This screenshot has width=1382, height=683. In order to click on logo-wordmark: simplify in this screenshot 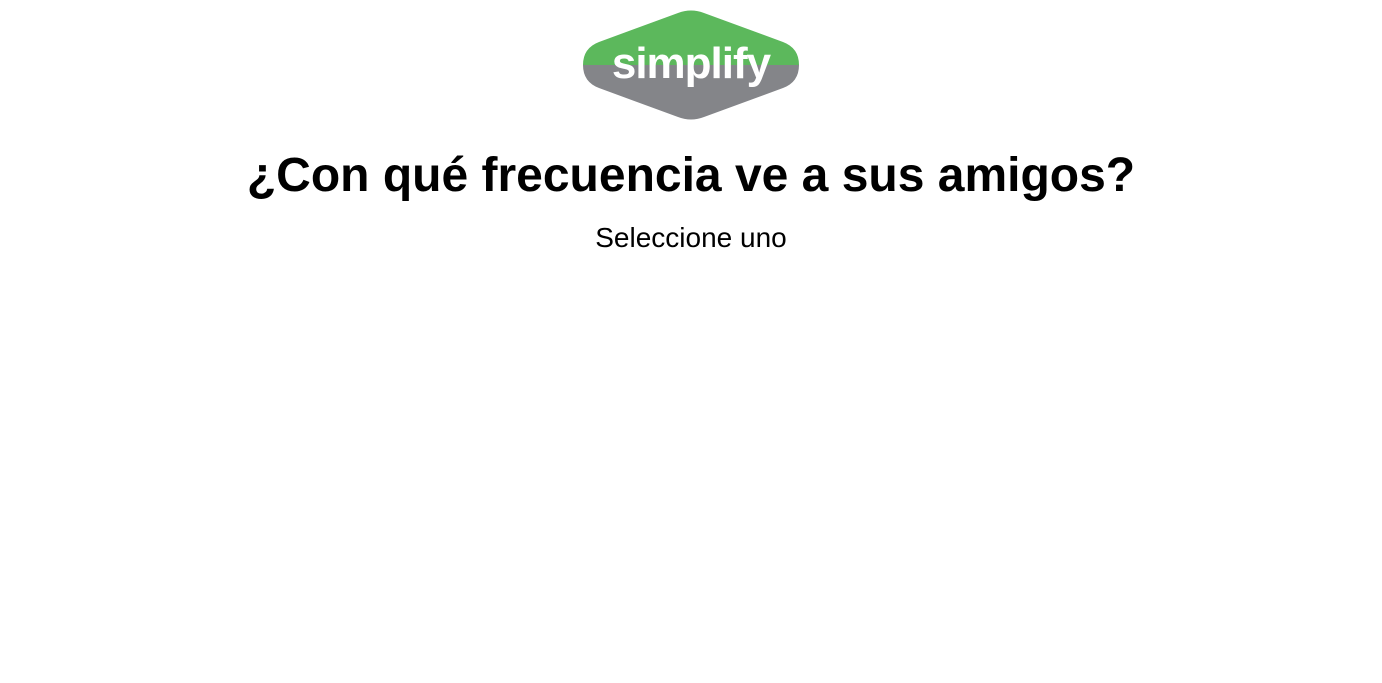, I will do `click(692, 63)`.